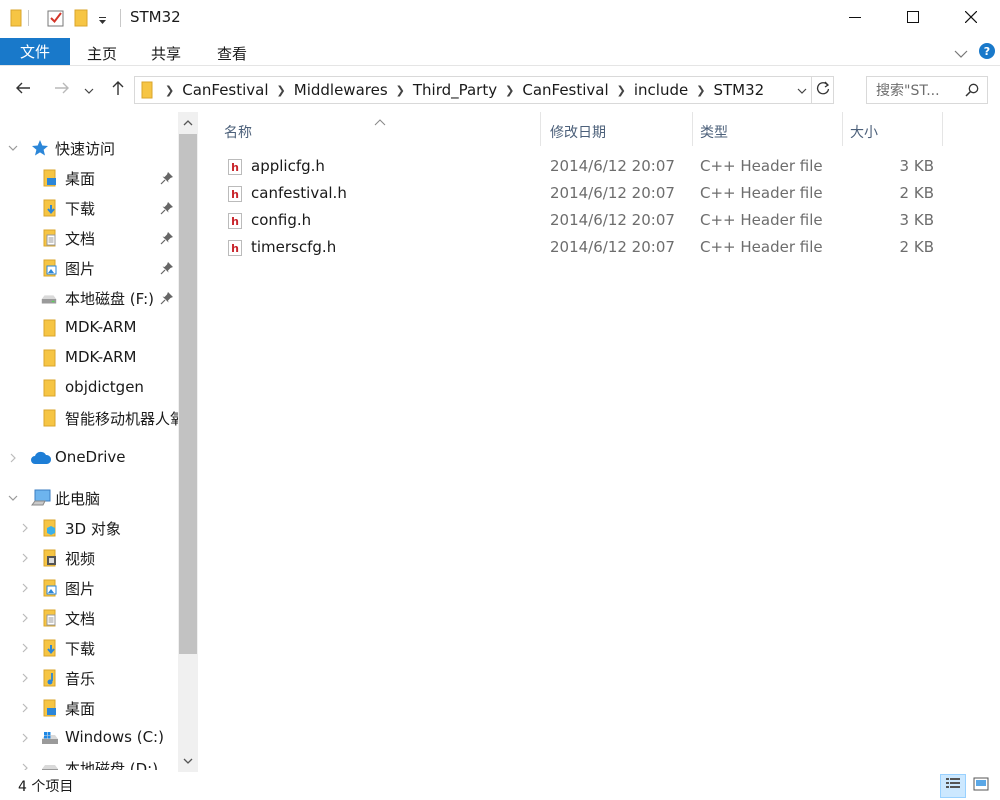 The width and height of the screenshot is (1000, 800). Describe the element at coordinates (188, 394) in the screenshot. I see `scrollbar-thumb` at that location.